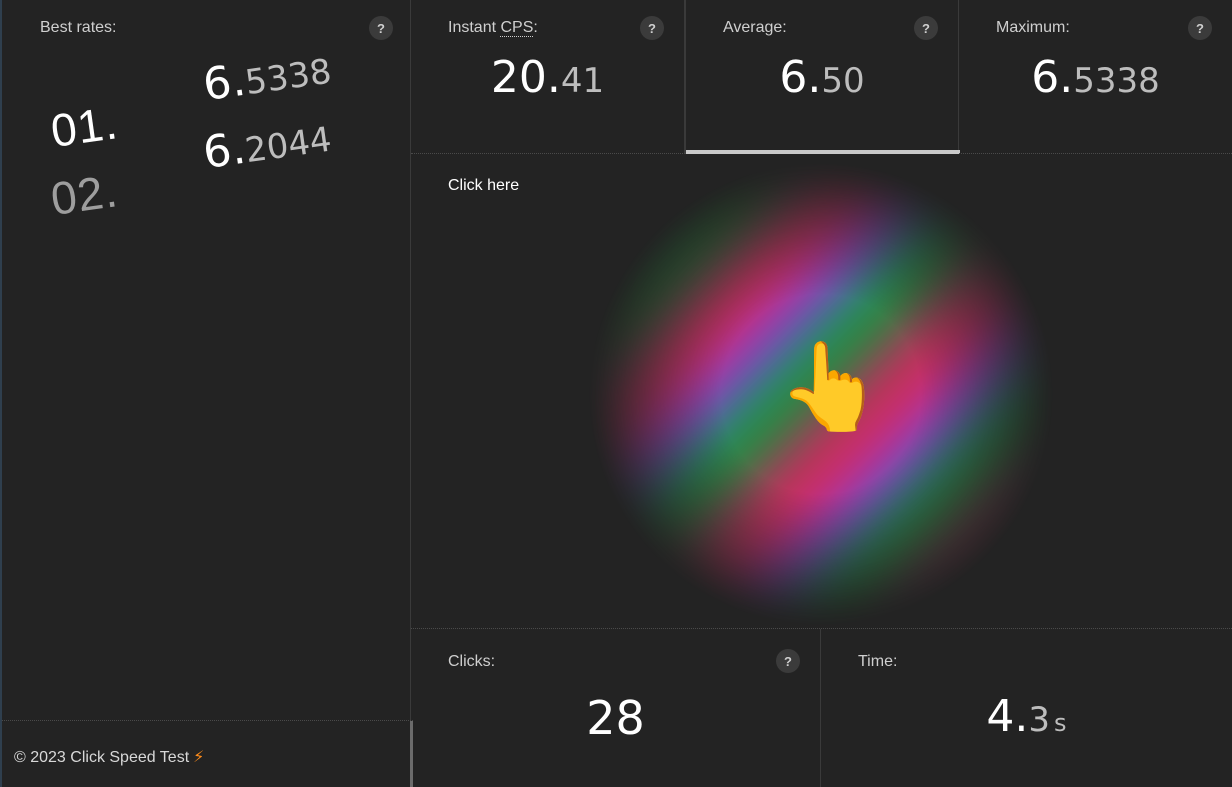 The width and height of the screenshot is (1232, 787). I want to click on best-rate-01: 6.5338, so click(267, 77).